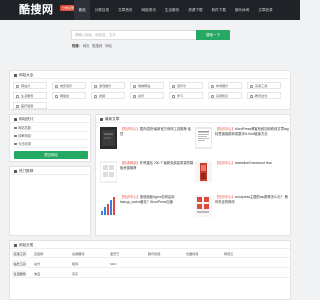  I want to click on site-link: 淘宝, so click(37, 274).